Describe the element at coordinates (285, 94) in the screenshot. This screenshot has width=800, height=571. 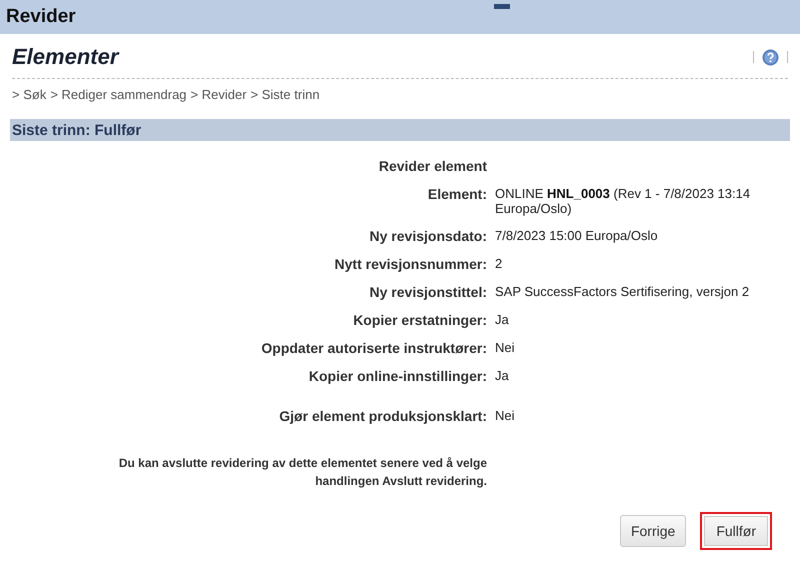
I see `breadcrumb-link: > Siste trinn` at that location.